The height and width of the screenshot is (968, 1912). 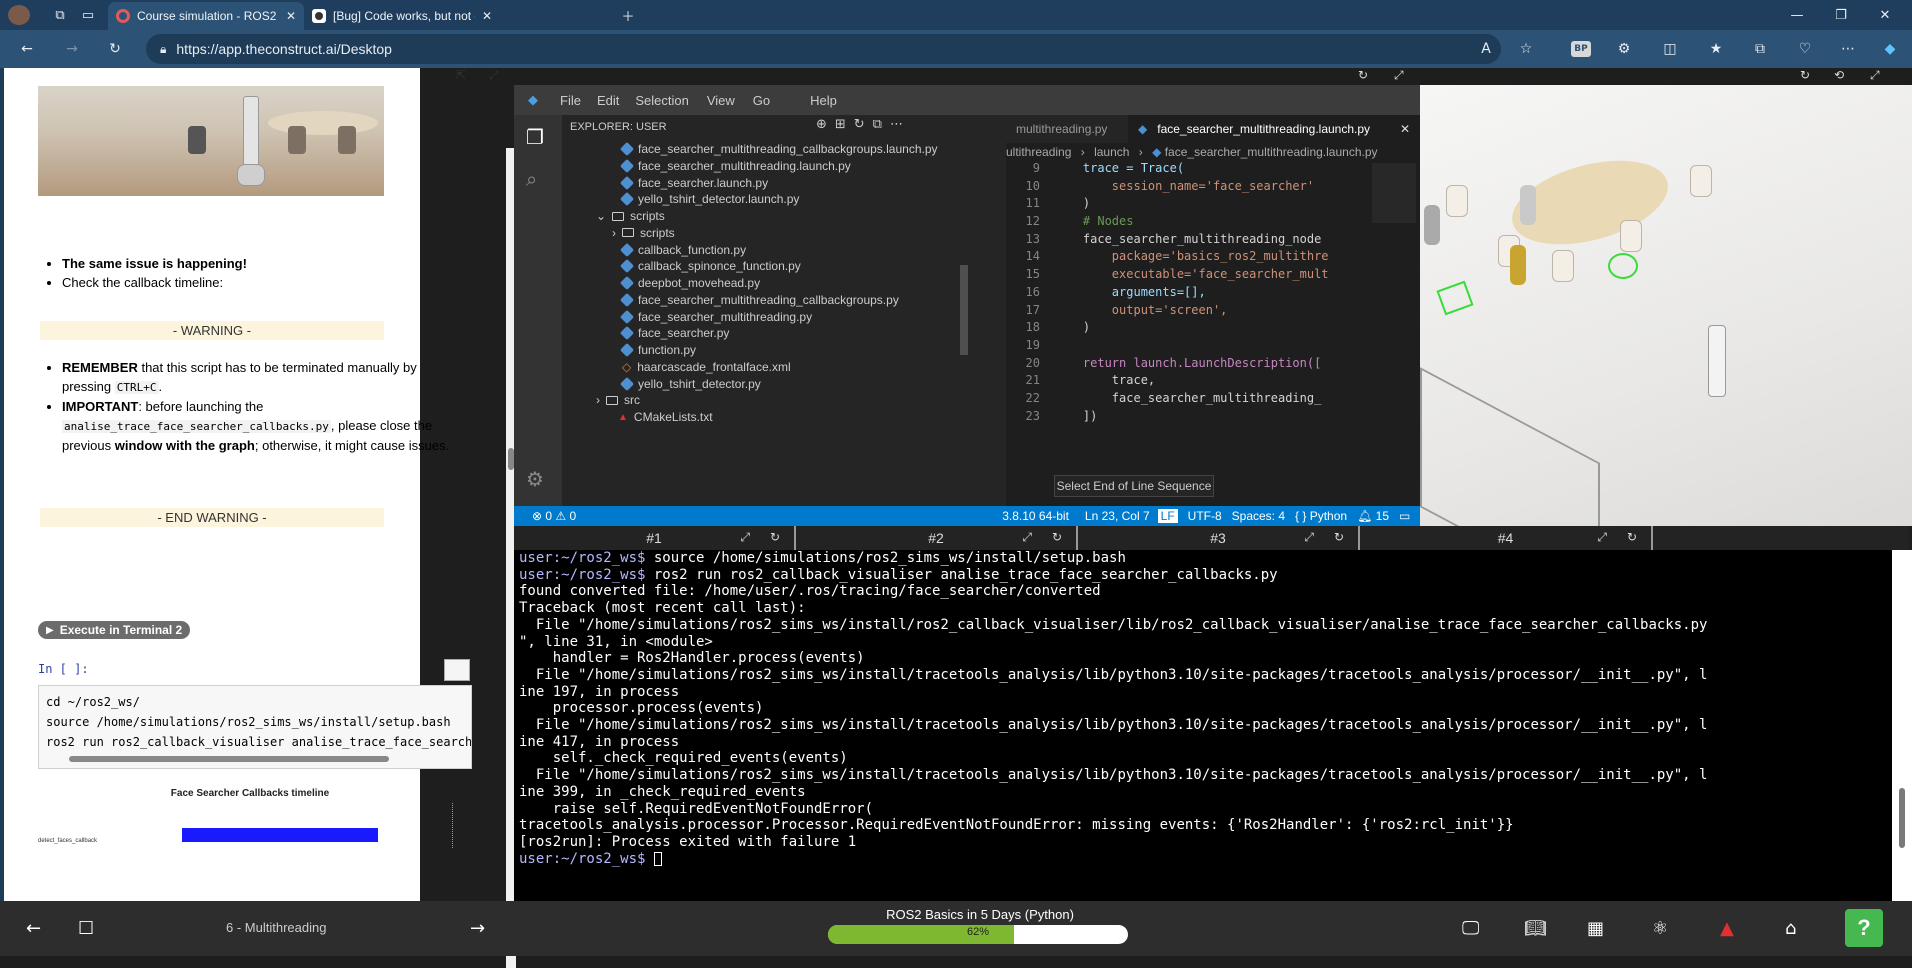 I want to click on split-screen-icon: ◫, so click(x=1670, y=49).